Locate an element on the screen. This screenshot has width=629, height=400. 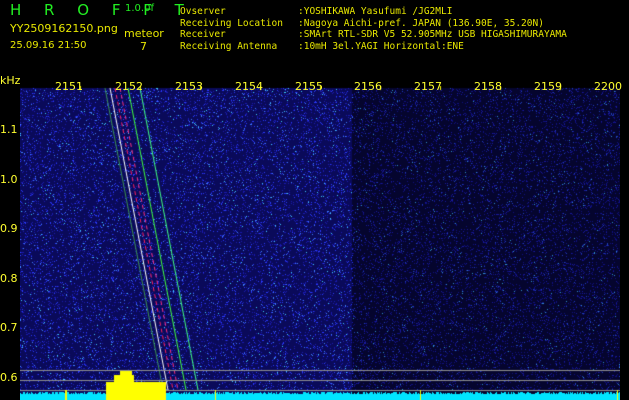
version-label: 1.0.0f is located at coordinates (139, 8).